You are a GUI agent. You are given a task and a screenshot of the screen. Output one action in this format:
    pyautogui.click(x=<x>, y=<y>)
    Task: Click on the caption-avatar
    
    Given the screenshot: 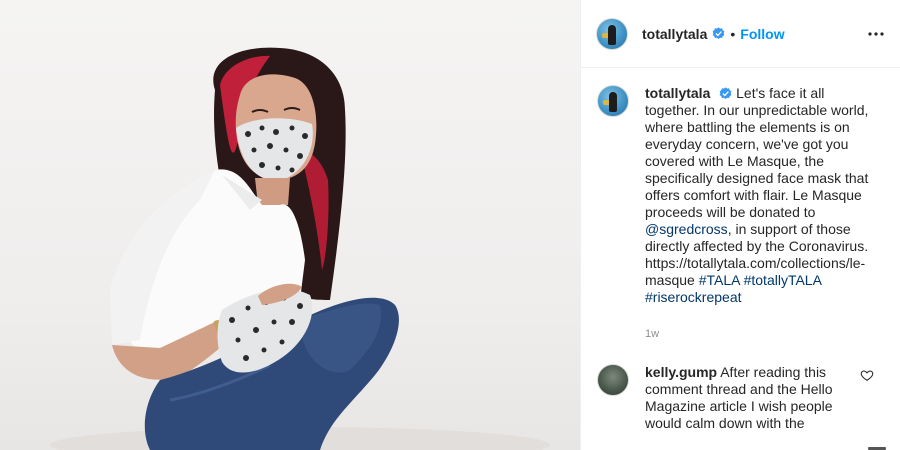 What is the action you would take?
    pyautogui.click(x=613, y=101)
    